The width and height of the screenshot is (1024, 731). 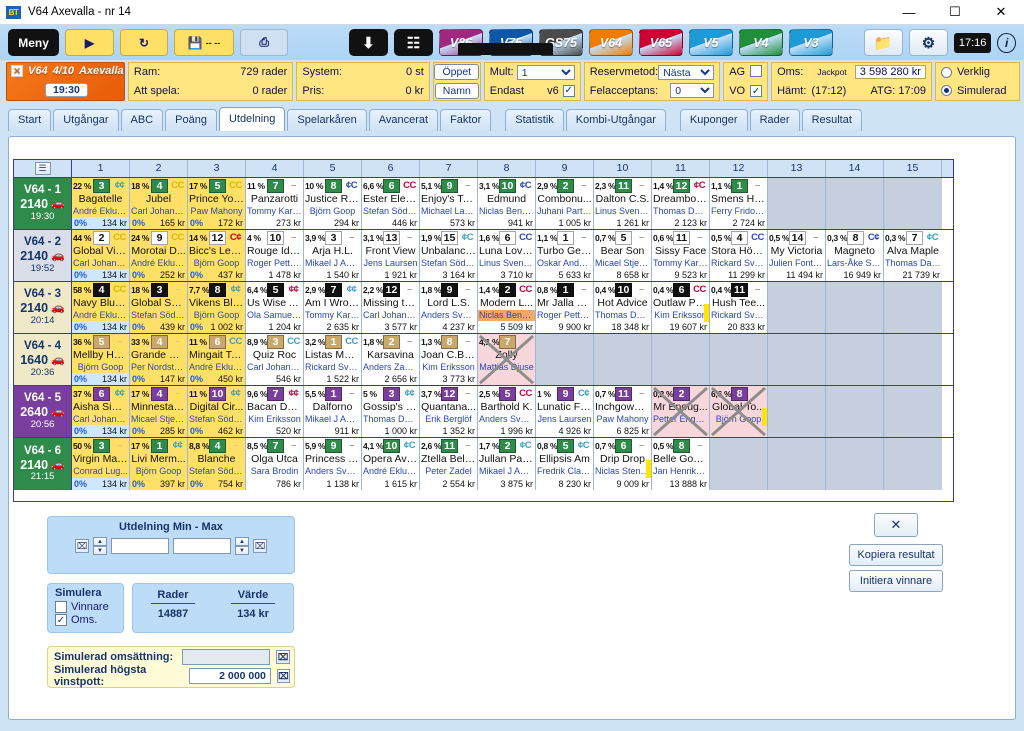 What do you see at coordinates (391, 411) in the screenshot?
I see `horse-cell: 5 % 3 ¢¢ Gossip's C... Thomas Dal... 1 000 kr` at bounding box center [391, 411].